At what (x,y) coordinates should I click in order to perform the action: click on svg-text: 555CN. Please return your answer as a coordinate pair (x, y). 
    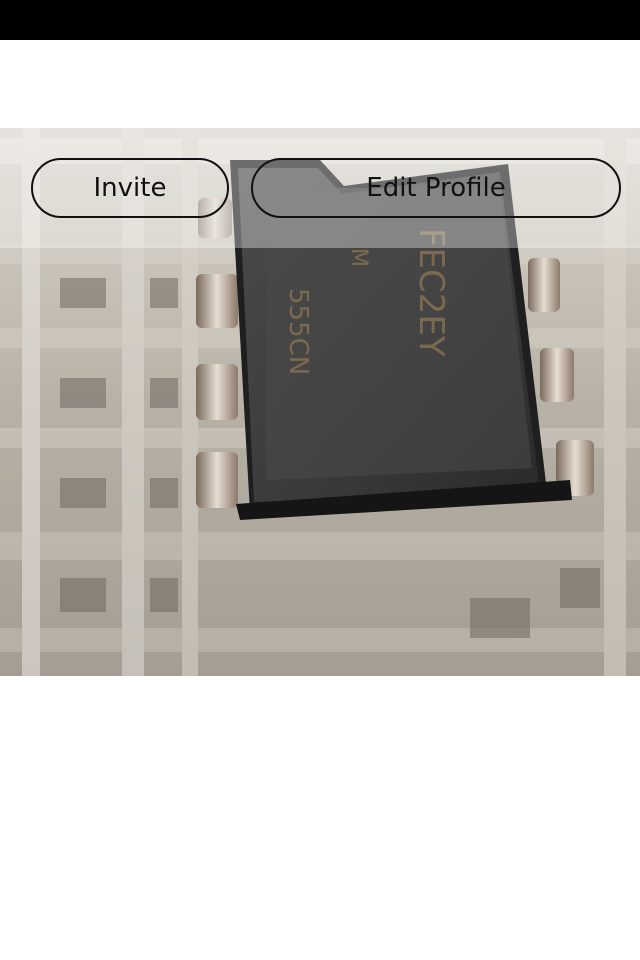
    Looking at the image, I should click on (298, 331).